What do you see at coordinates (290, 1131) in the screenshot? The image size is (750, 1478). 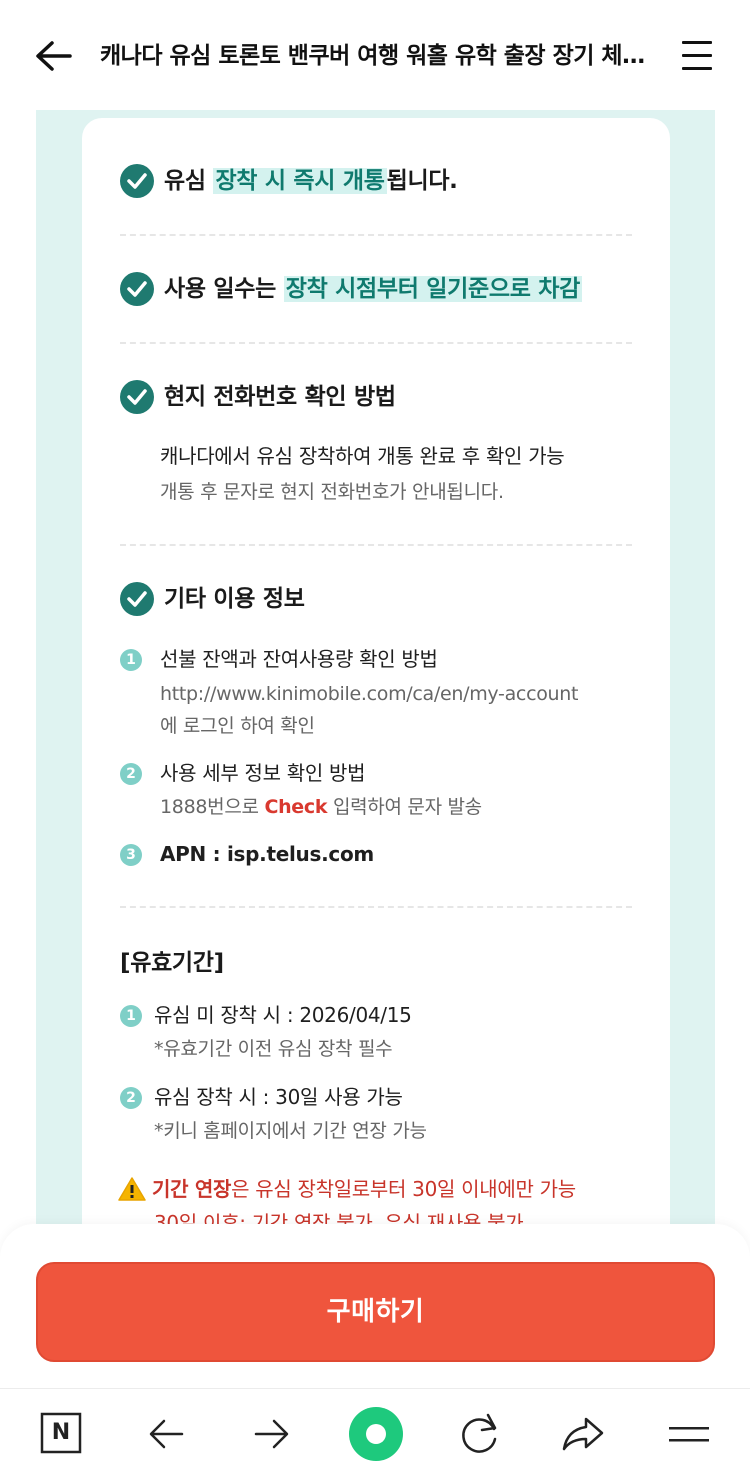 I see `validity-mounted-note: *키니 홈페이지에서 기간 연장 가능` at bounding box center [290, 1131].